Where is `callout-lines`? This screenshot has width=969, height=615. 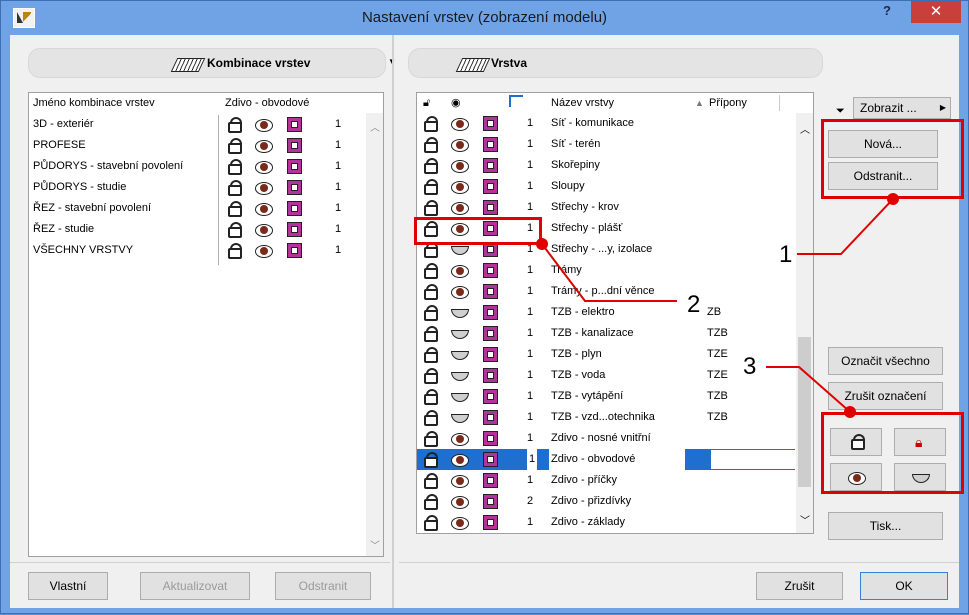
callout-lines is located at coordinates (717, 305).